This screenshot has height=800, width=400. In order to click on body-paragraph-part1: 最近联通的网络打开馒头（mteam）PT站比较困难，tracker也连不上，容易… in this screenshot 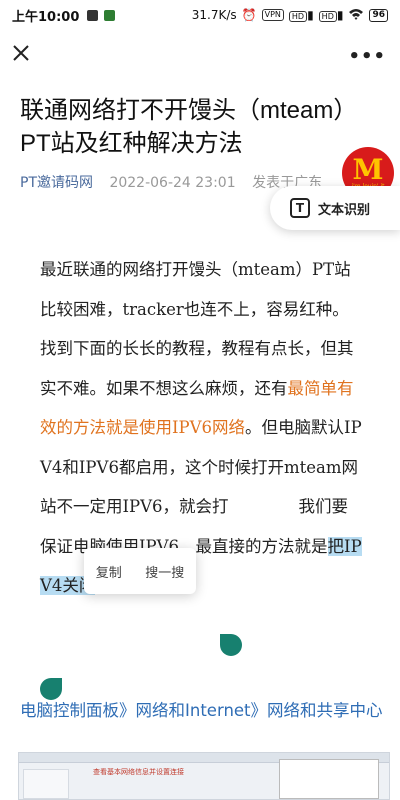, I will do `click(197, 329)`.